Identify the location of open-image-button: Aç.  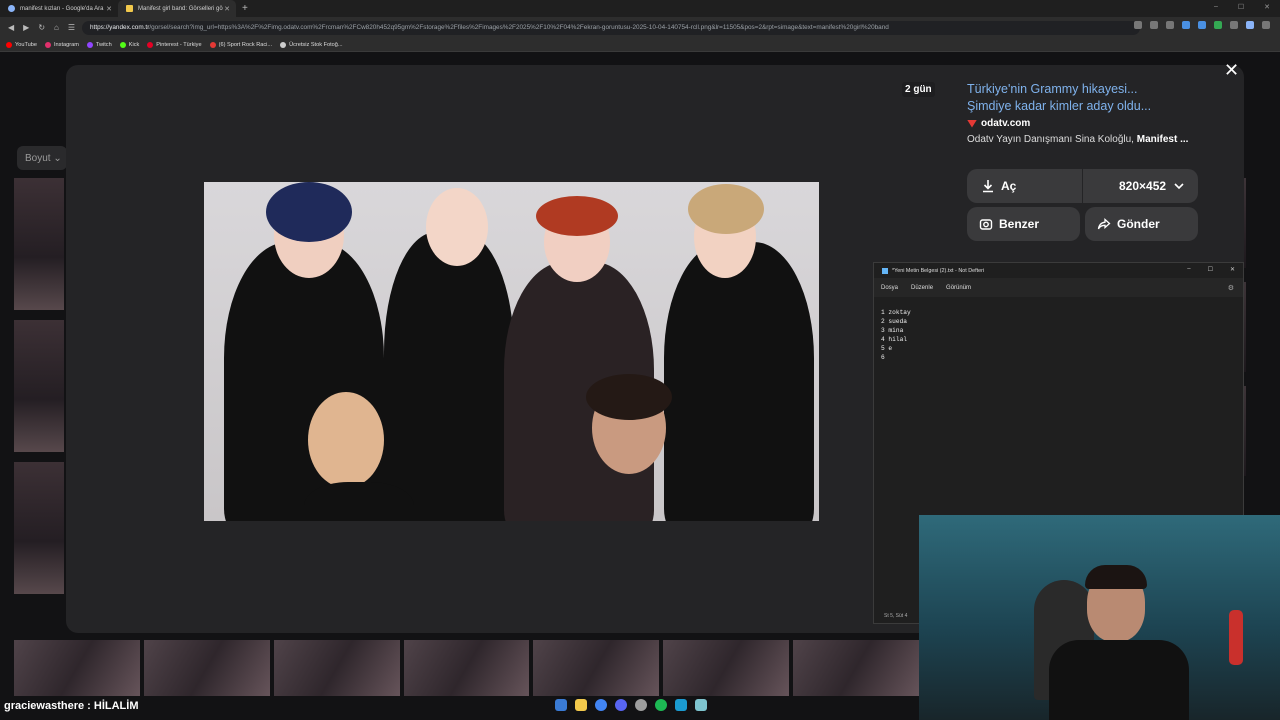
(1024, 186).